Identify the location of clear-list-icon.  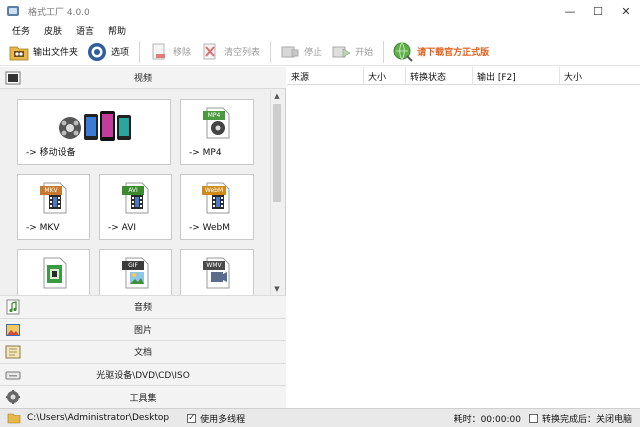
(209, 51).